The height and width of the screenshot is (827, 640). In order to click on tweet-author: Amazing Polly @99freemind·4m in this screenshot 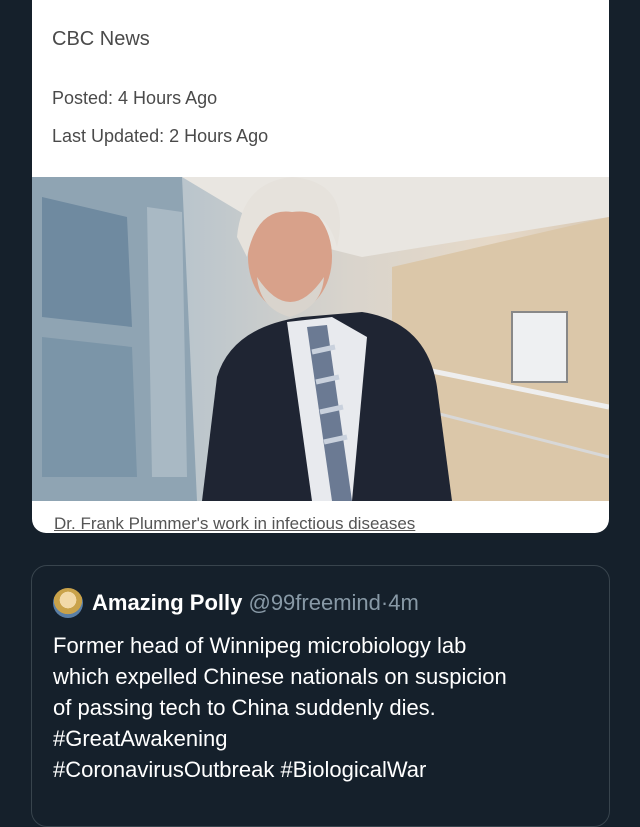, I will do `click(255, 603)`.